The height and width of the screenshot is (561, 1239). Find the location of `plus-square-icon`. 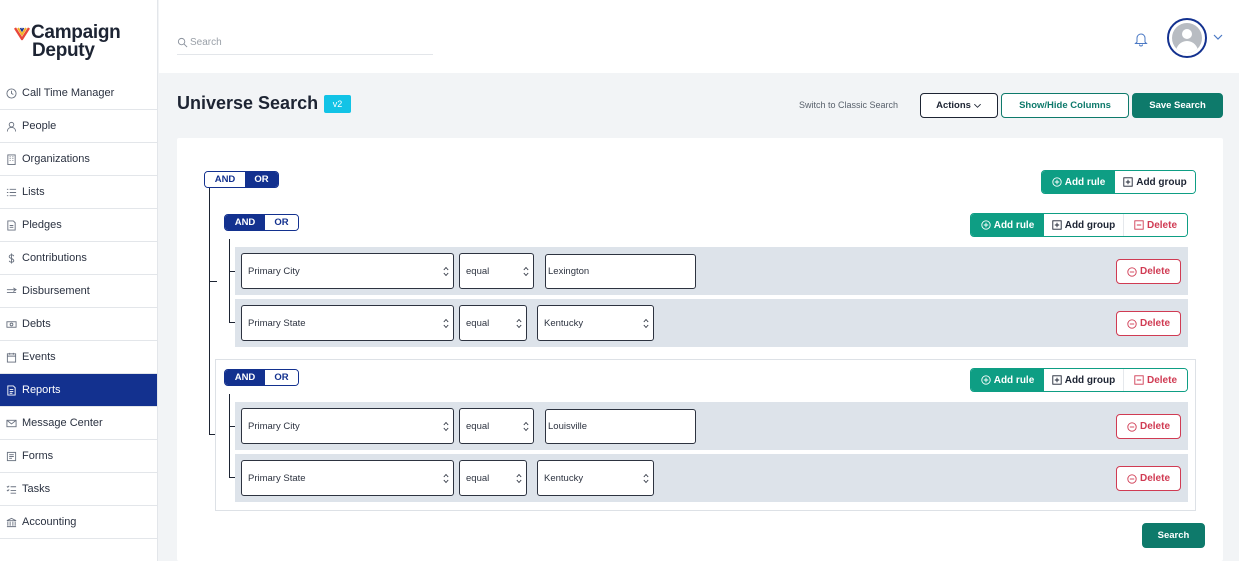

plus-square-icon is located at coordinates (1128, 182).